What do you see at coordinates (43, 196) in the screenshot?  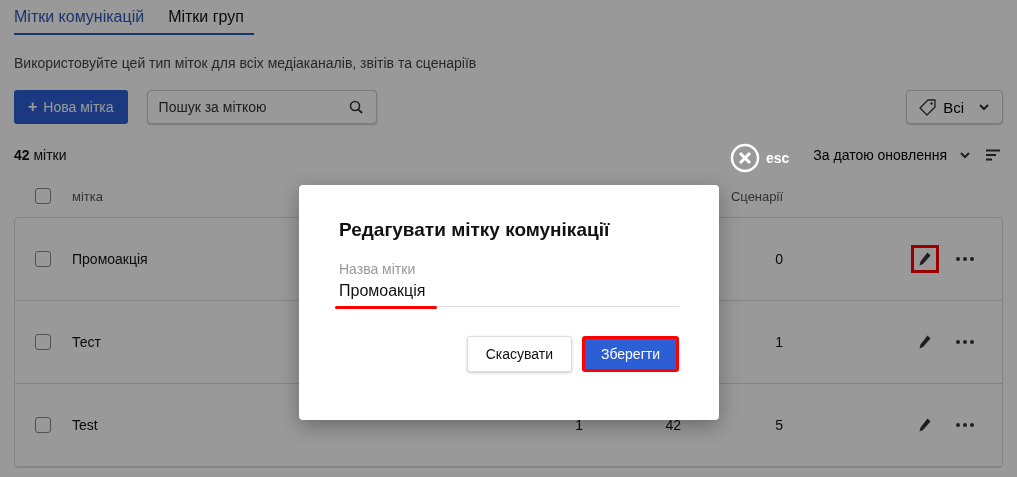 I see `select-all-checkbox` at bounding box center [43, 196].